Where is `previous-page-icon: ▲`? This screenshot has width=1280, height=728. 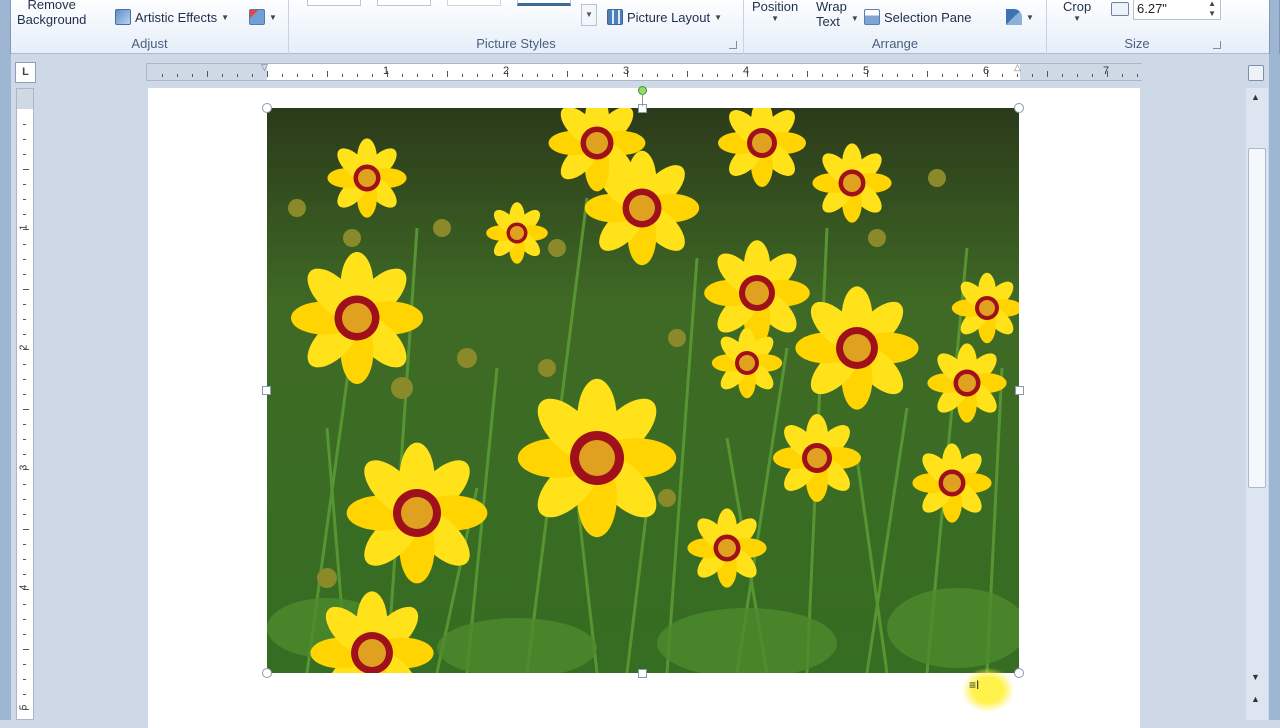 previous-page-icon: ▲ is located at coordinates (1255, 699).